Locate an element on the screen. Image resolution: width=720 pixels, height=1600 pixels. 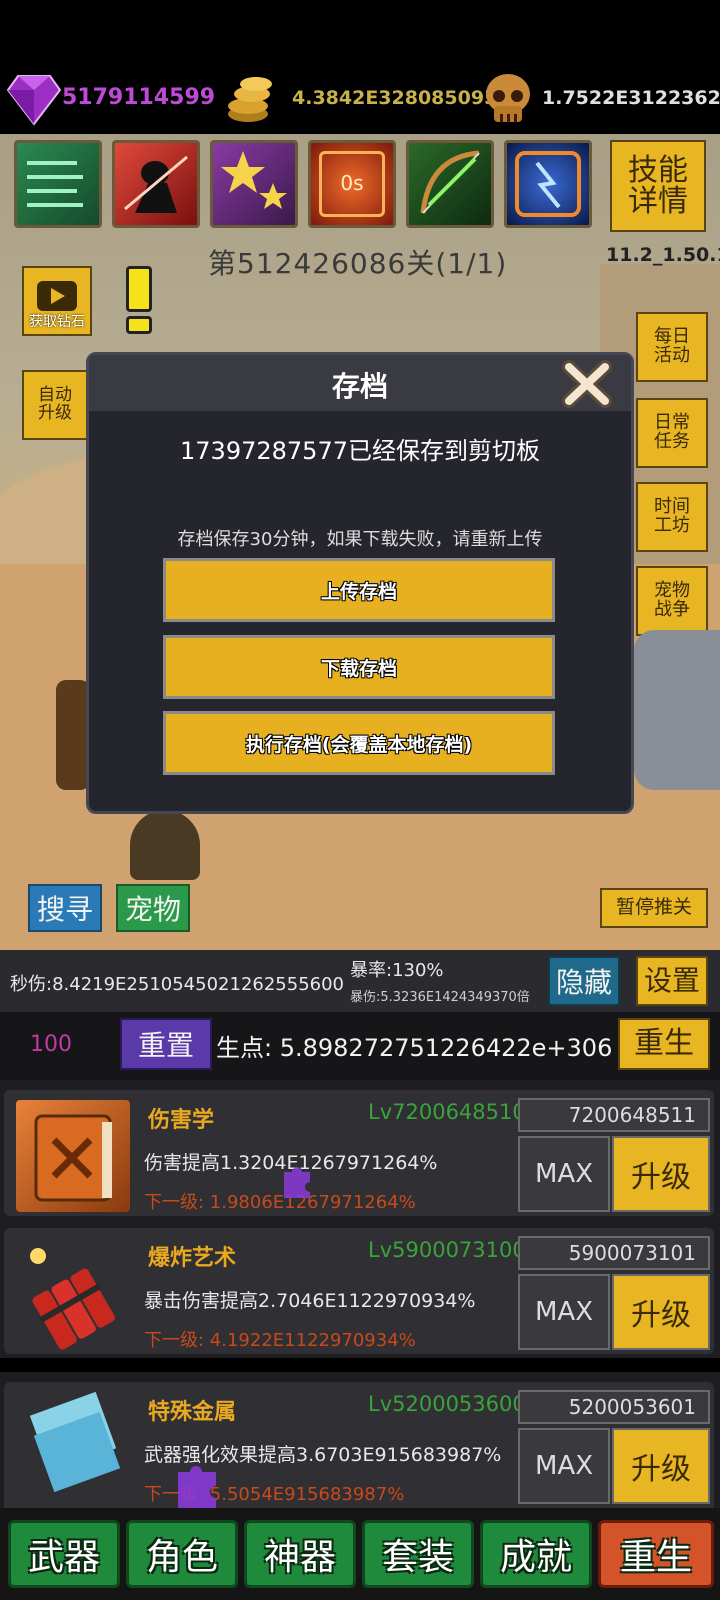
skill-slot-arrow-rain is located at coordinates (58, 184).